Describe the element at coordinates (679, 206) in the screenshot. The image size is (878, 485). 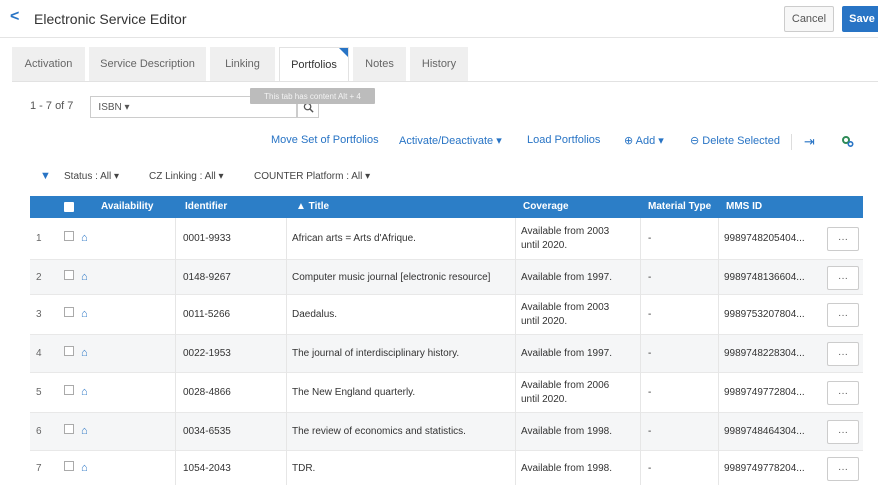
I see `column-material-type: Material Type` at that location.